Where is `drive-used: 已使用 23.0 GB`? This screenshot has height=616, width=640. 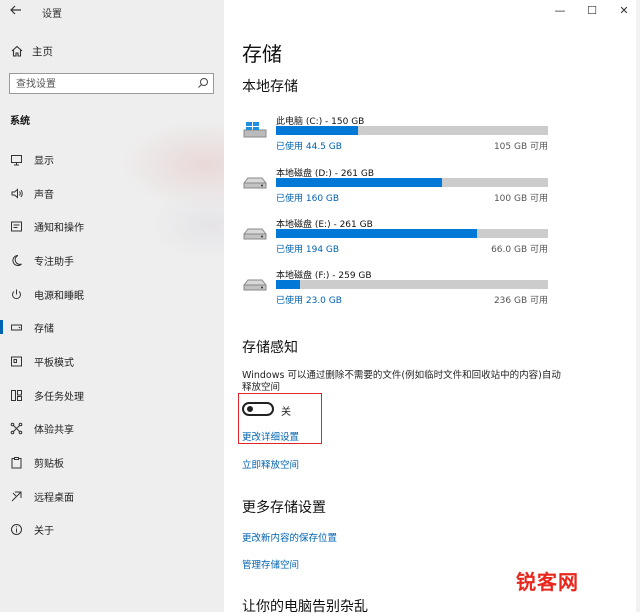 drive-used: 已使用 23.0 GB is located at coordinates (309, 301).